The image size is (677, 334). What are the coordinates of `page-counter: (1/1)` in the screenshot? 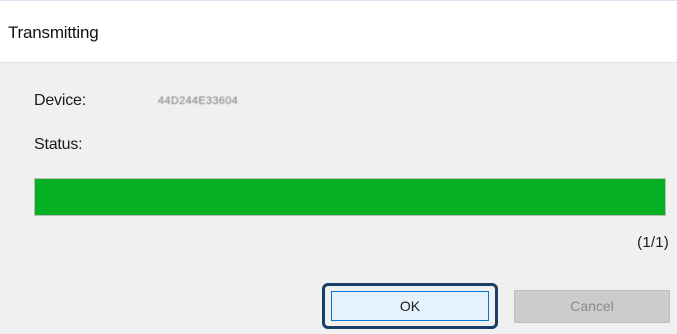 It's located at (653, 242).